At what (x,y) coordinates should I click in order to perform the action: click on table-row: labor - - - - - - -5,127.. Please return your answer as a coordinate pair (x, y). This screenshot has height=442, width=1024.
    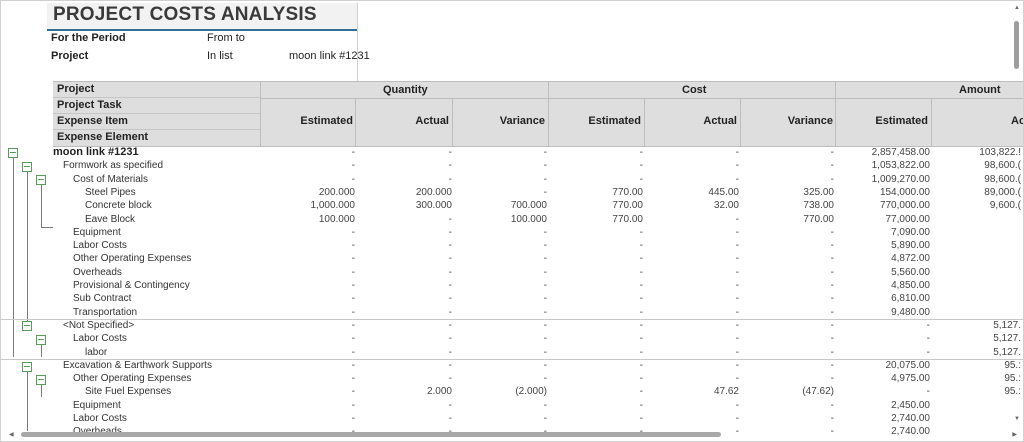
    Looking at the image, I should click on (512, 353).